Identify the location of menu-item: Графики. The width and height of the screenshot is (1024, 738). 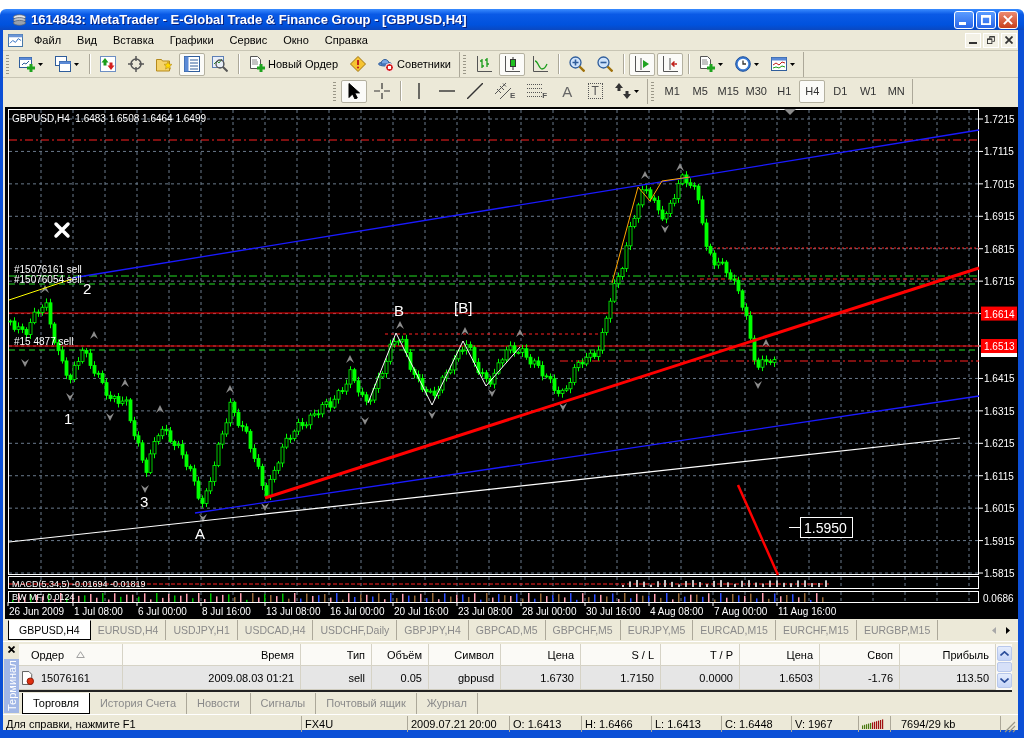
(191, 40).